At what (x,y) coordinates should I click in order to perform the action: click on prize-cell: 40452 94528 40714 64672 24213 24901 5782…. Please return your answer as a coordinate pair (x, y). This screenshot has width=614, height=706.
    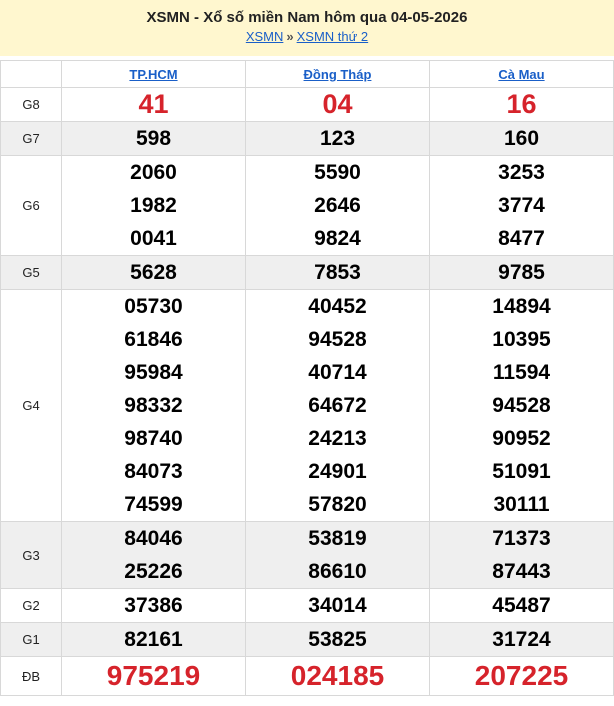
    Looking at the image, I should click on (337, 405).